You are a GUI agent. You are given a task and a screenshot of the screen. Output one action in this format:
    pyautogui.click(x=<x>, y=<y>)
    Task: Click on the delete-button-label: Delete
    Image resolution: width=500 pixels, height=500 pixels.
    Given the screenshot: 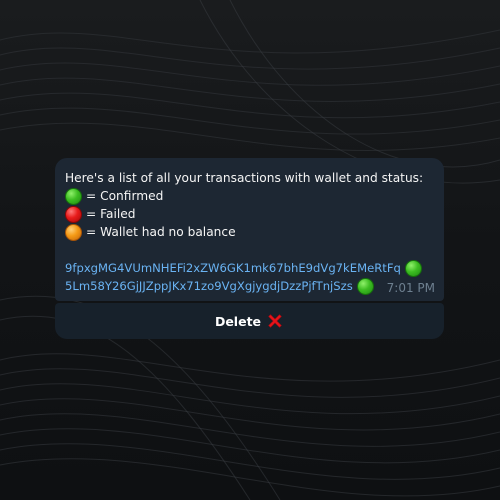 What is the action you would take?
    pyautogui.click(x=238, y=321)
    